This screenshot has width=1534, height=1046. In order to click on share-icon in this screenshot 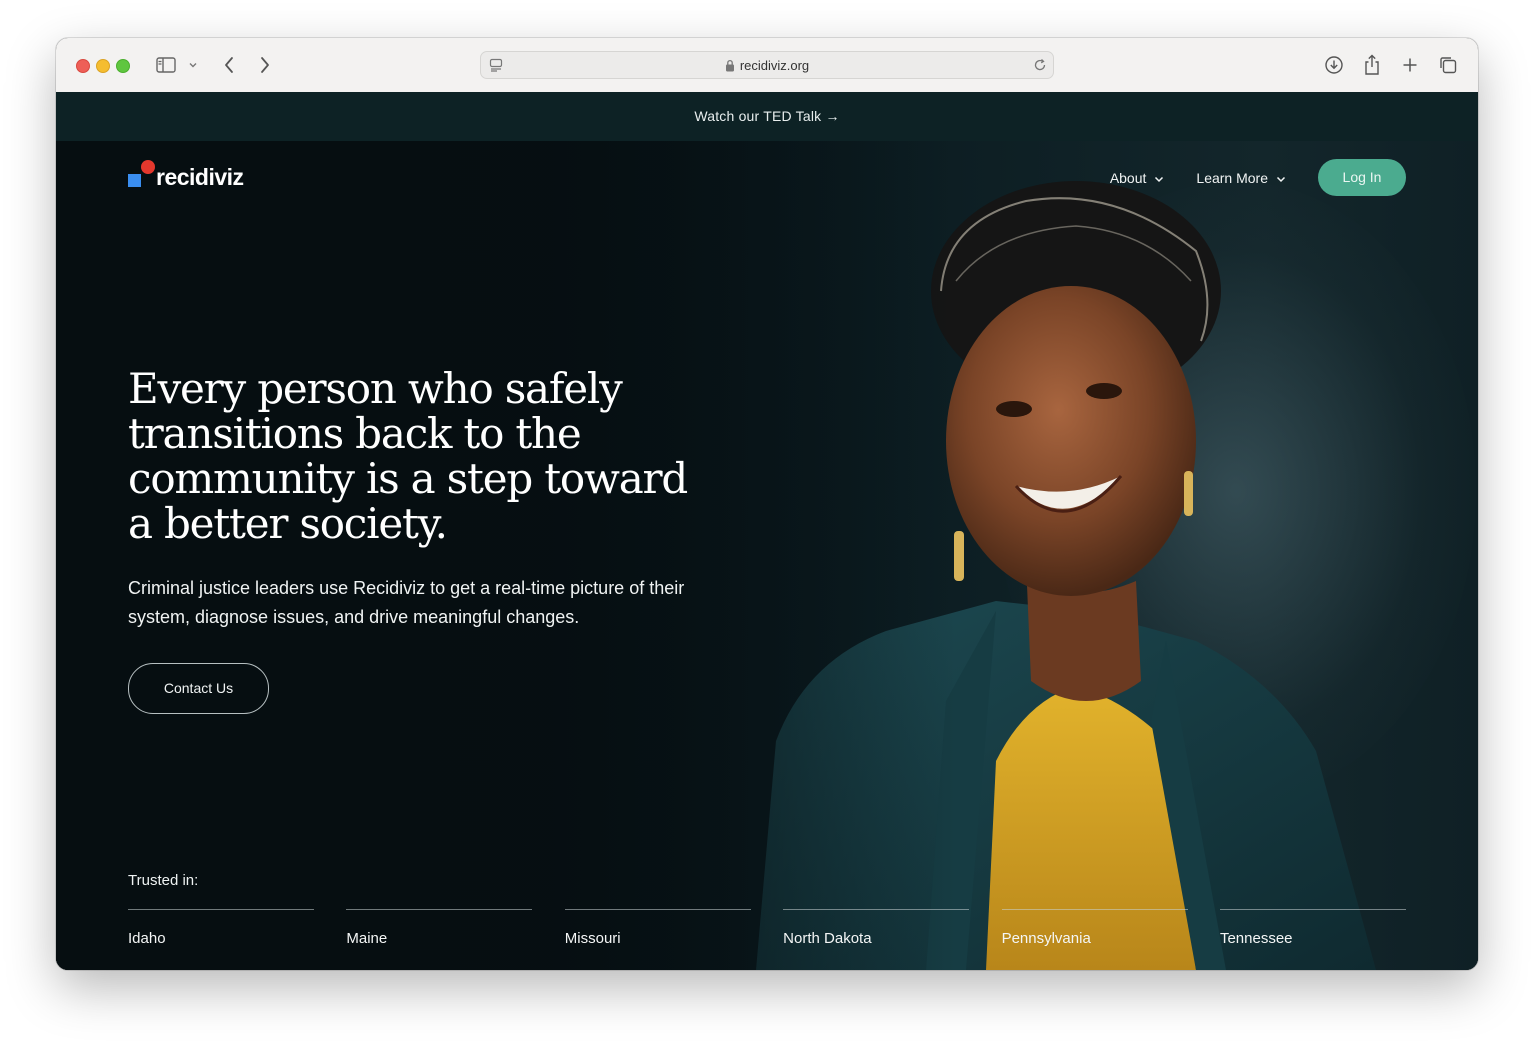, I will do `click(1372, 65)`.